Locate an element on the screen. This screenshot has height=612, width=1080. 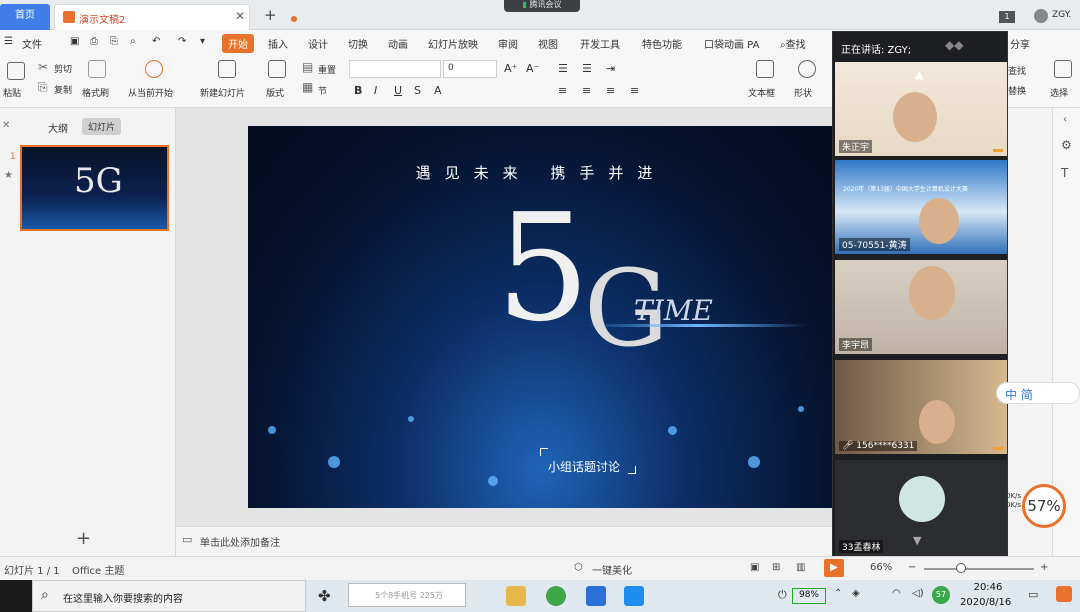
settings-icon: ⚙ is located at coordinates (1066, 145).